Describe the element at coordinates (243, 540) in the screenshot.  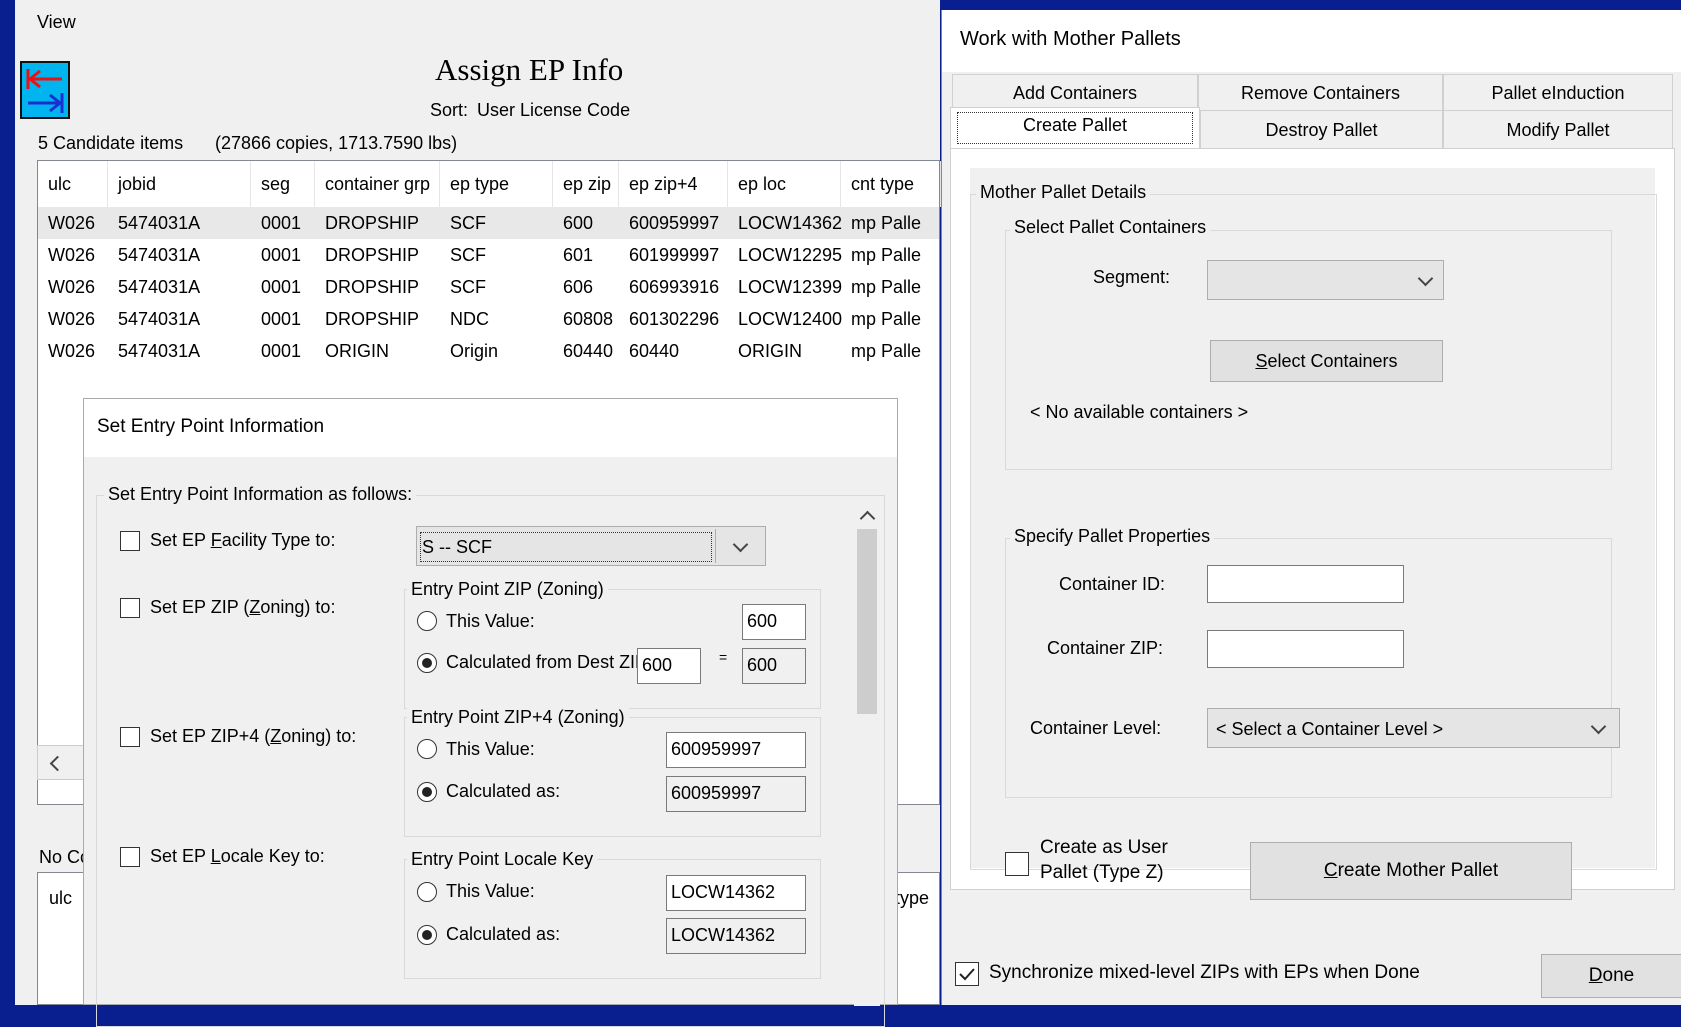
I see `set-facility-label: Set EP Facility Type to:` at that location.